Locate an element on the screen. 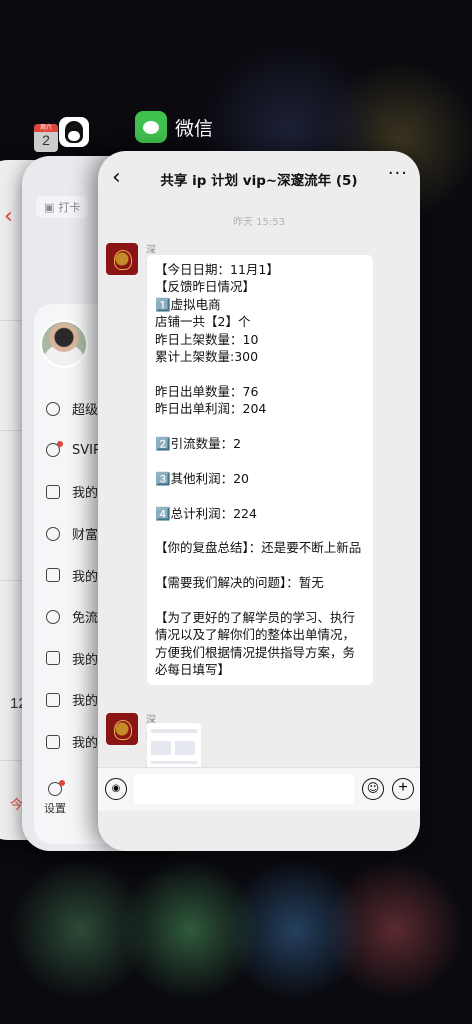 The image size is (472, 1024). message-timestamp: 昨天 15:53 is located at coordinates (259, 222).